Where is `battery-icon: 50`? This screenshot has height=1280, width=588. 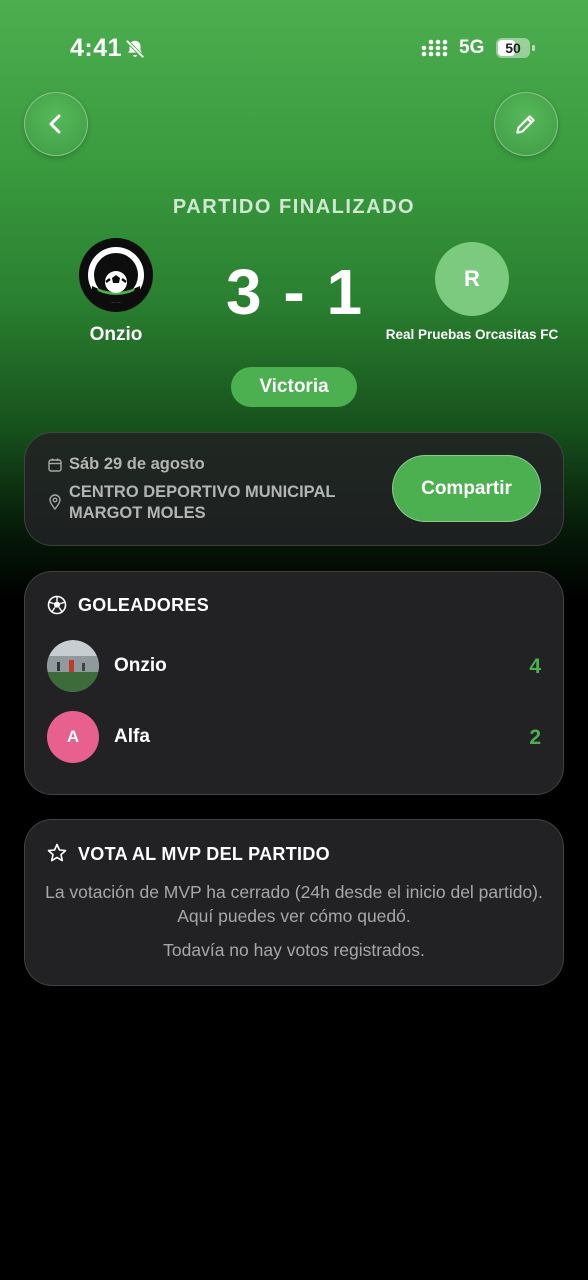
battery-icon: 50 is located at coordinates (516, 48).